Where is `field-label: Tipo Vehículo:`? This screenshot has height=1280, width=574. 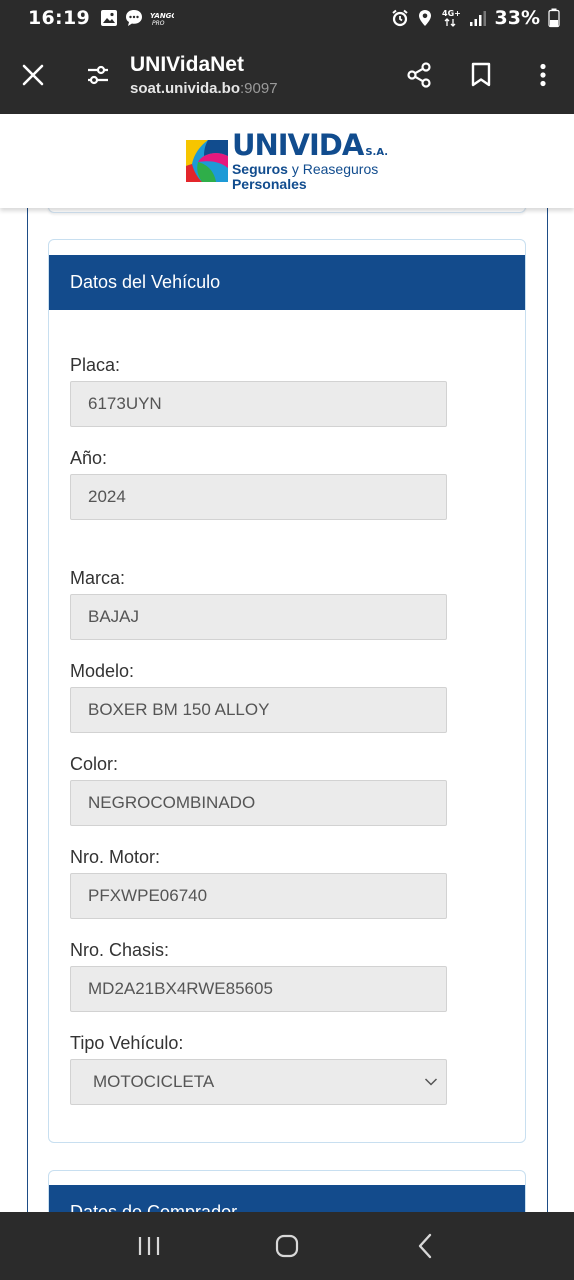 field-label: Tipo Vehículo: is located at coordinates (127, 1043).